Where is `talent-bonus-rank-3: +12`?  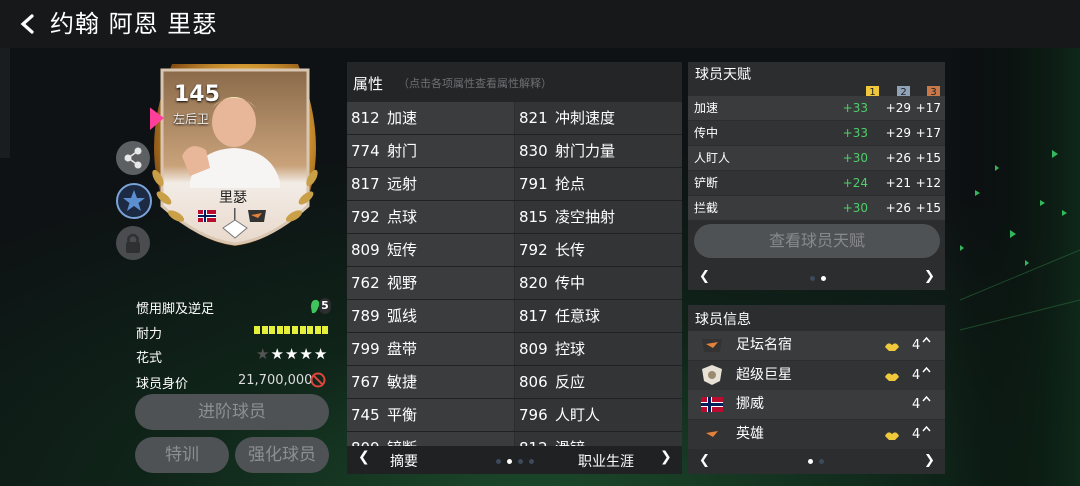
talent-bonus-rank-3: +12 is located at coordinates (928, 183).